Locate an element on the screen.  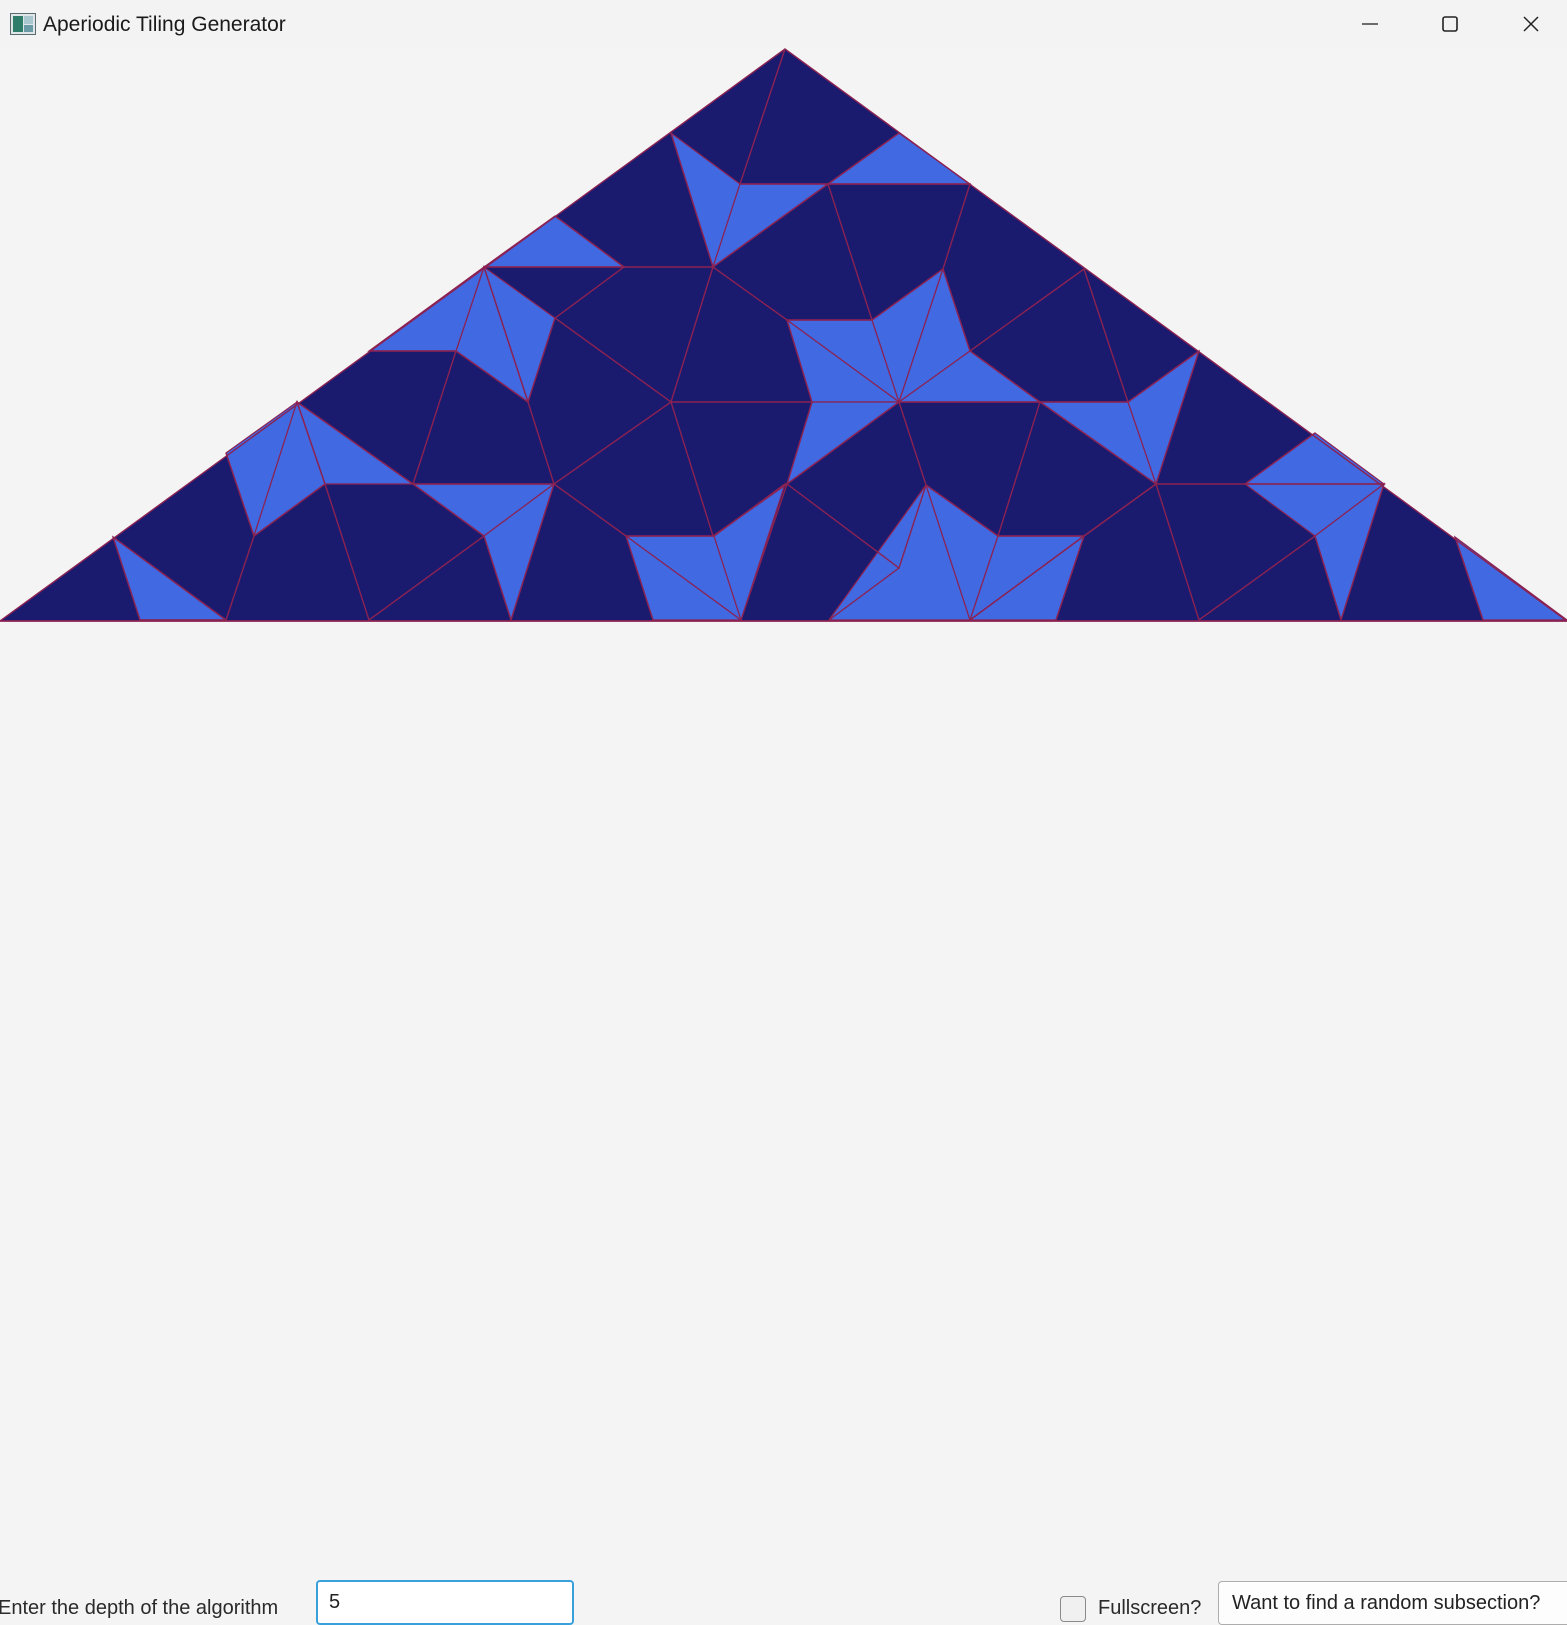
minimize-button is located at coordinates (1370, 24).